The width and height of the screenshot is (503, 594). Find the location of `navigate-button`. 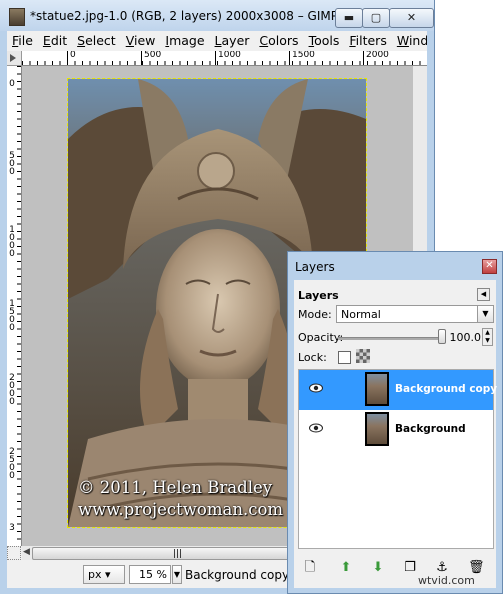

navigate-button is located at coordinates (14, 553).